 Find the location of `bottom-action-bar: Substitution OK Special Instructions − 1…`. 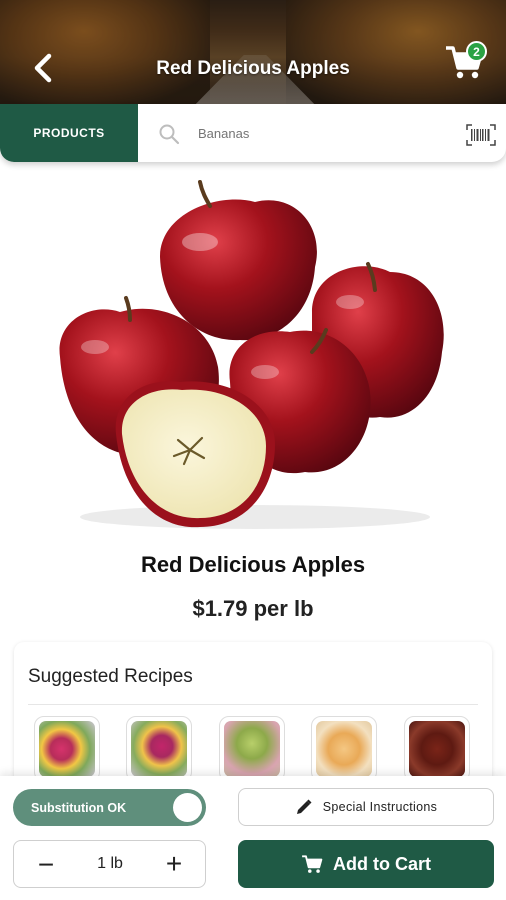

bottom-action-bar: Substitution OK Special Instructions − 1… is located at coordinates (253, 838).